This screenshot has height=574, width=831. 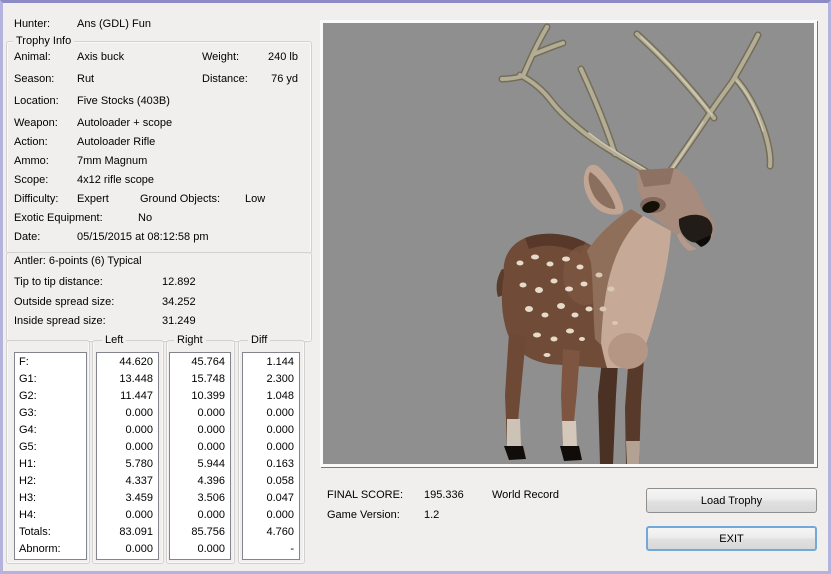 What do you see at coordinates (40, 549) in the screenshot?
I see `row-label: Abnorm:` at bounding box center [40, 549].